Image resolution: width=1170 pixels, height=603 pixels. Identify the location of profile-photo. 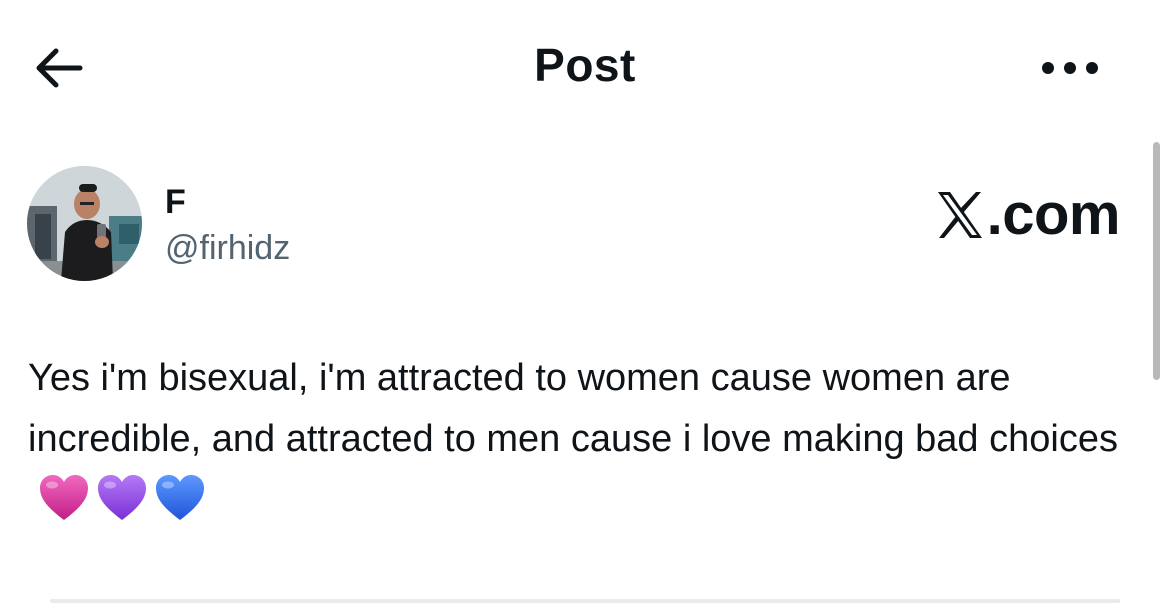
(84, 223).